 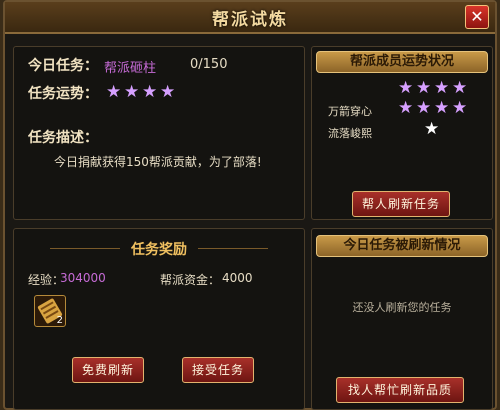 What do you see at coordinates (402, 62) in the screenshot?
I see `members-banner: 帮派成员运势状况` at bounding box center [402, 62].